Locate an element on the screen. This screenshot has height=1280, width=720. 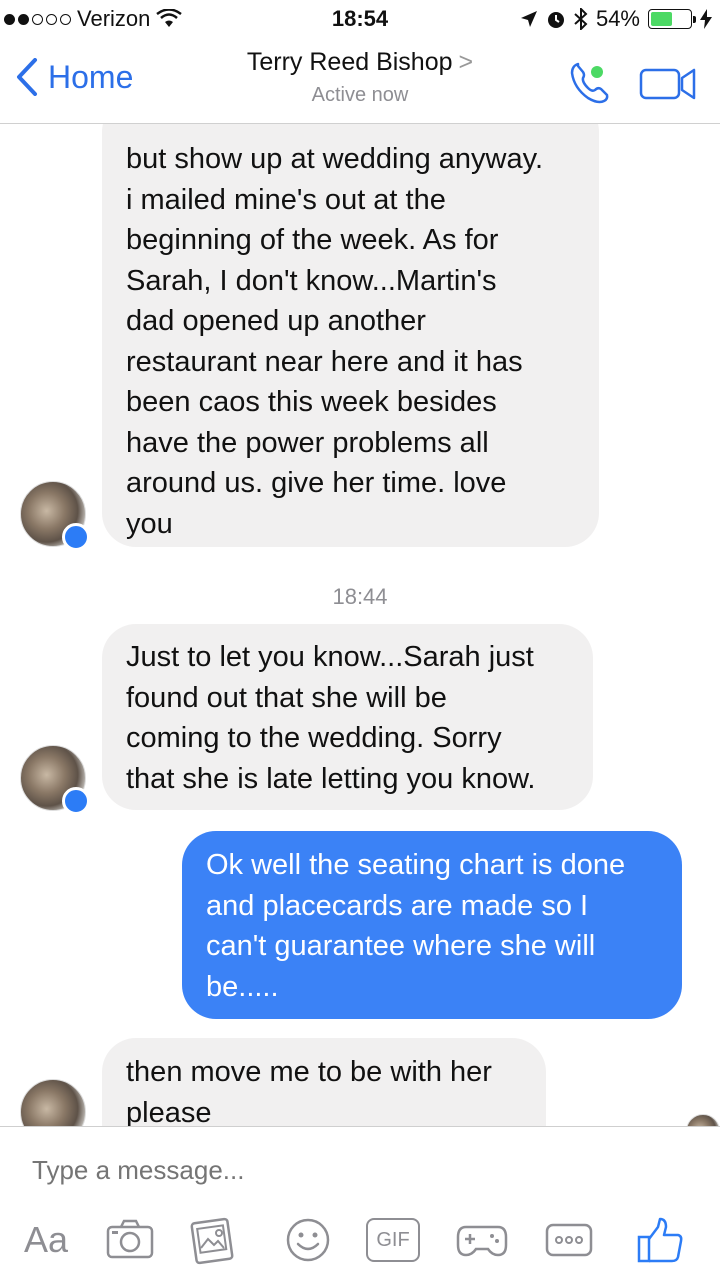
message-composer: Aa GIF is located at coordinates (360, 1203).